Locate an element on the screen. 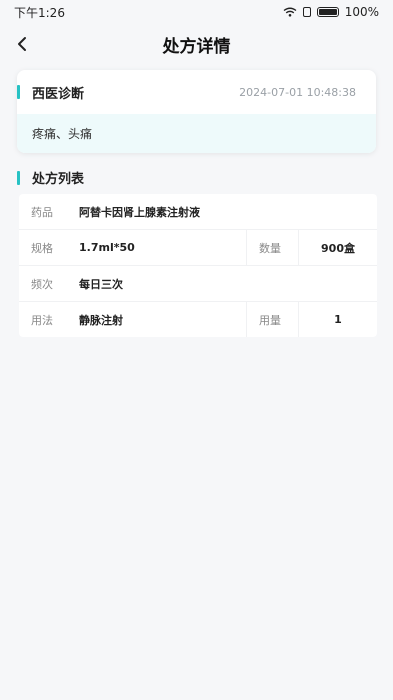 This screenshot has height=700, width=393. battery-icon is located at coordinates (327, 12).